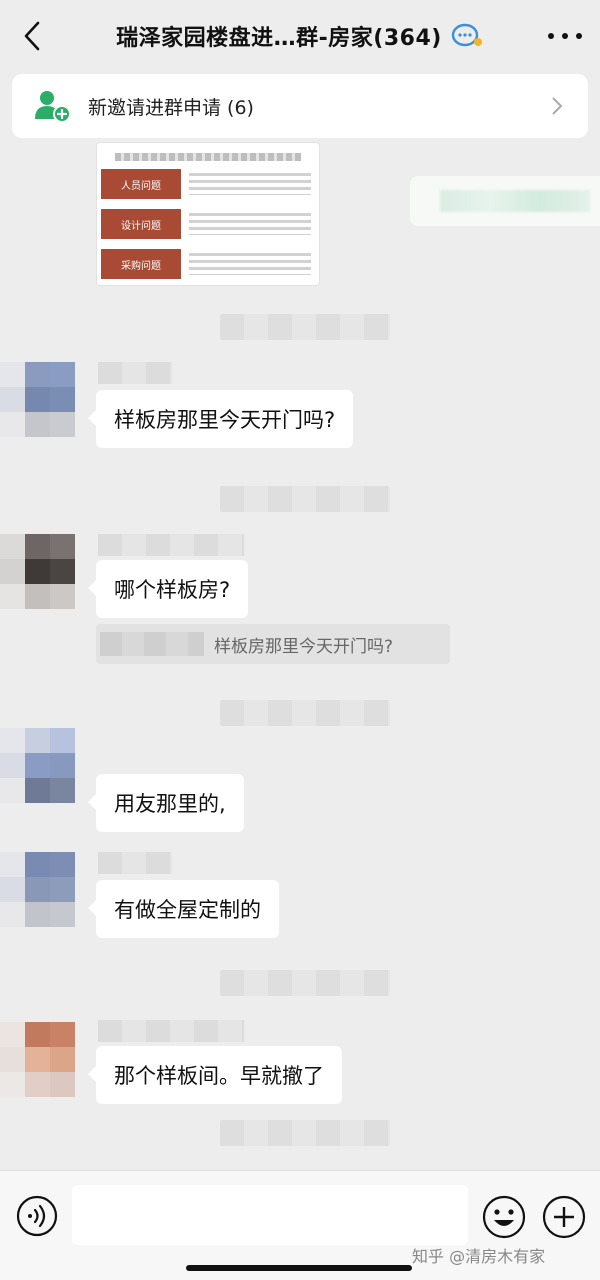 The width and height of the screenshot is (600, 1280). What do you see at coordinates (279, 38) in the screenshot?
I see `chat-title: 瑞泽家园楼盘进…群-房家(364)` at bounding box center [279, 38].